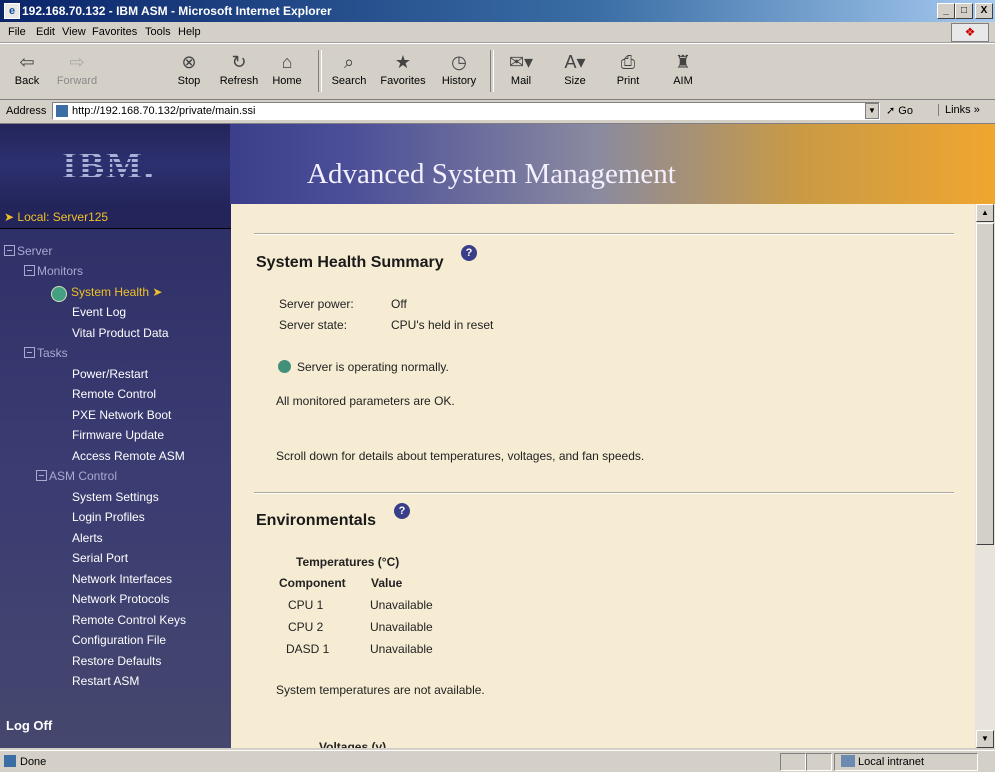 Image resolution: width=995 pixels, height=772 pixels. Describe the element at coordinates (53, 271) in the screenshot. I see `sidebar-item-monitors: Monitors` at that location.